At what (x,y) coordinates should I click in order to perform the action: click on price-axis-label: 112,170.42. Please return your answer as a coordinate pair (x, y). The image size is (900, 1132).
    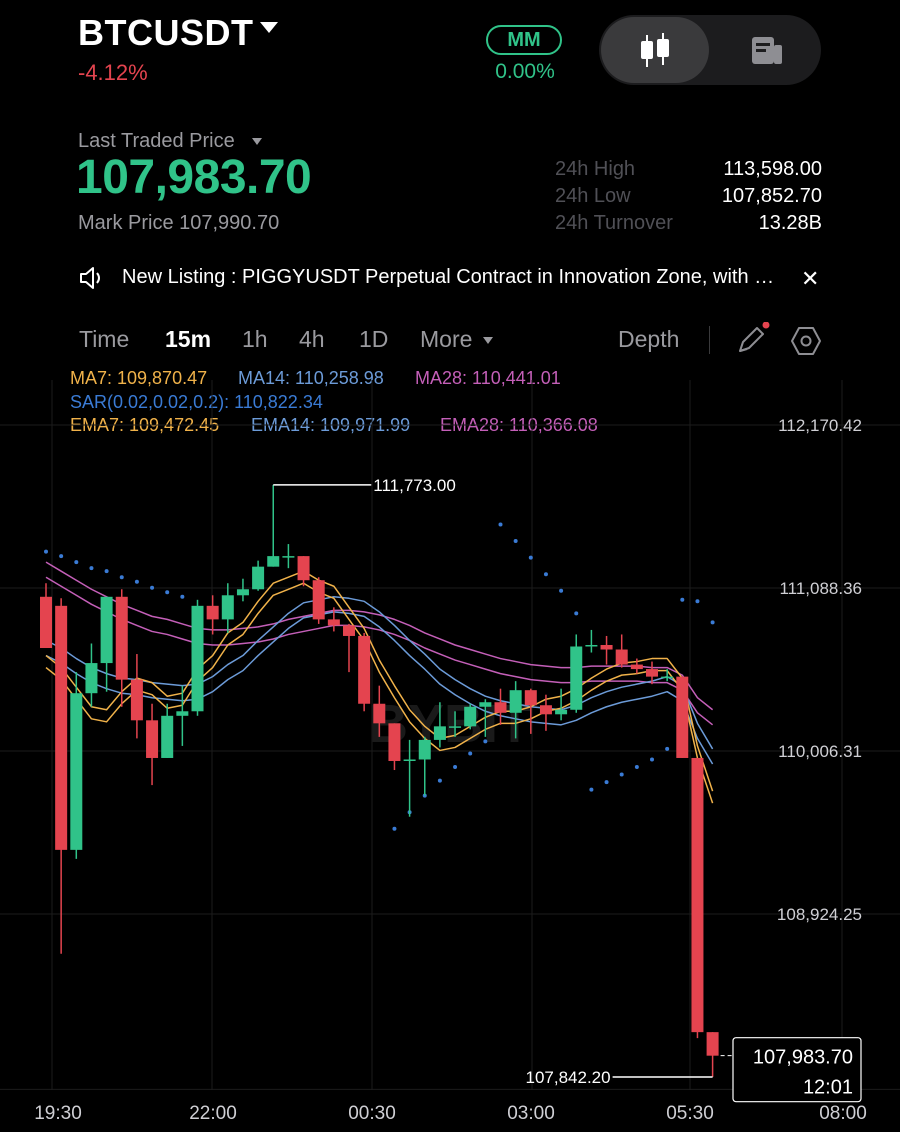
    Looking at the image, I should click on (820, 425).